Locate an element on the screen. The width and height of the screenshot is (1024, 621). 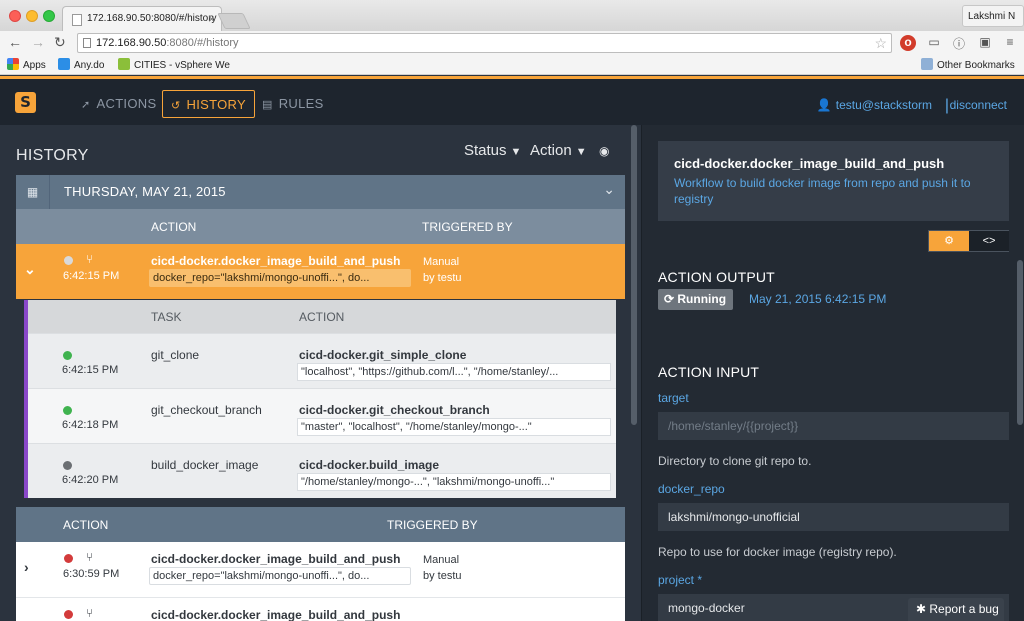
status-failed-dot is located at coordinates (68, 614).